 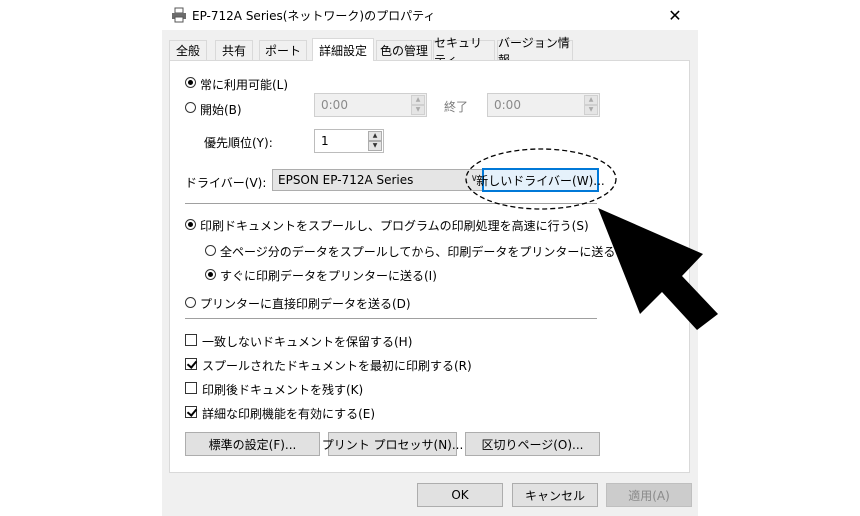 I want to click on to-label: 終了, so click(x=456, y=107).